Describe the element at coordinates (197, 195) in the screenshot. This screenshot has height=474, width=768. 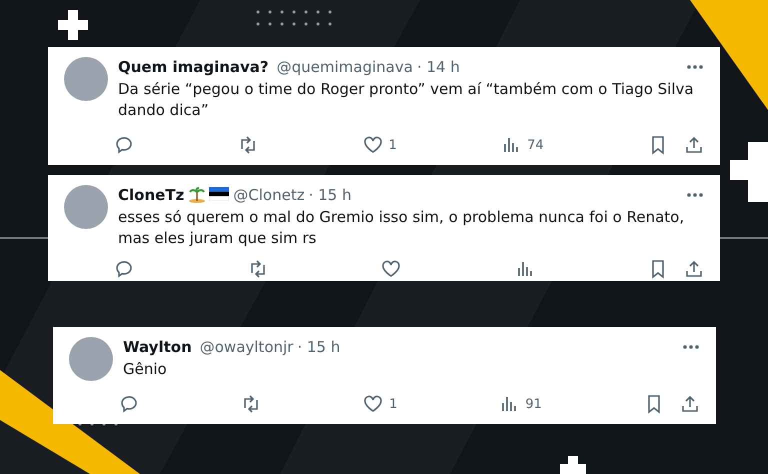
I see `palm-island-icon` at that location.